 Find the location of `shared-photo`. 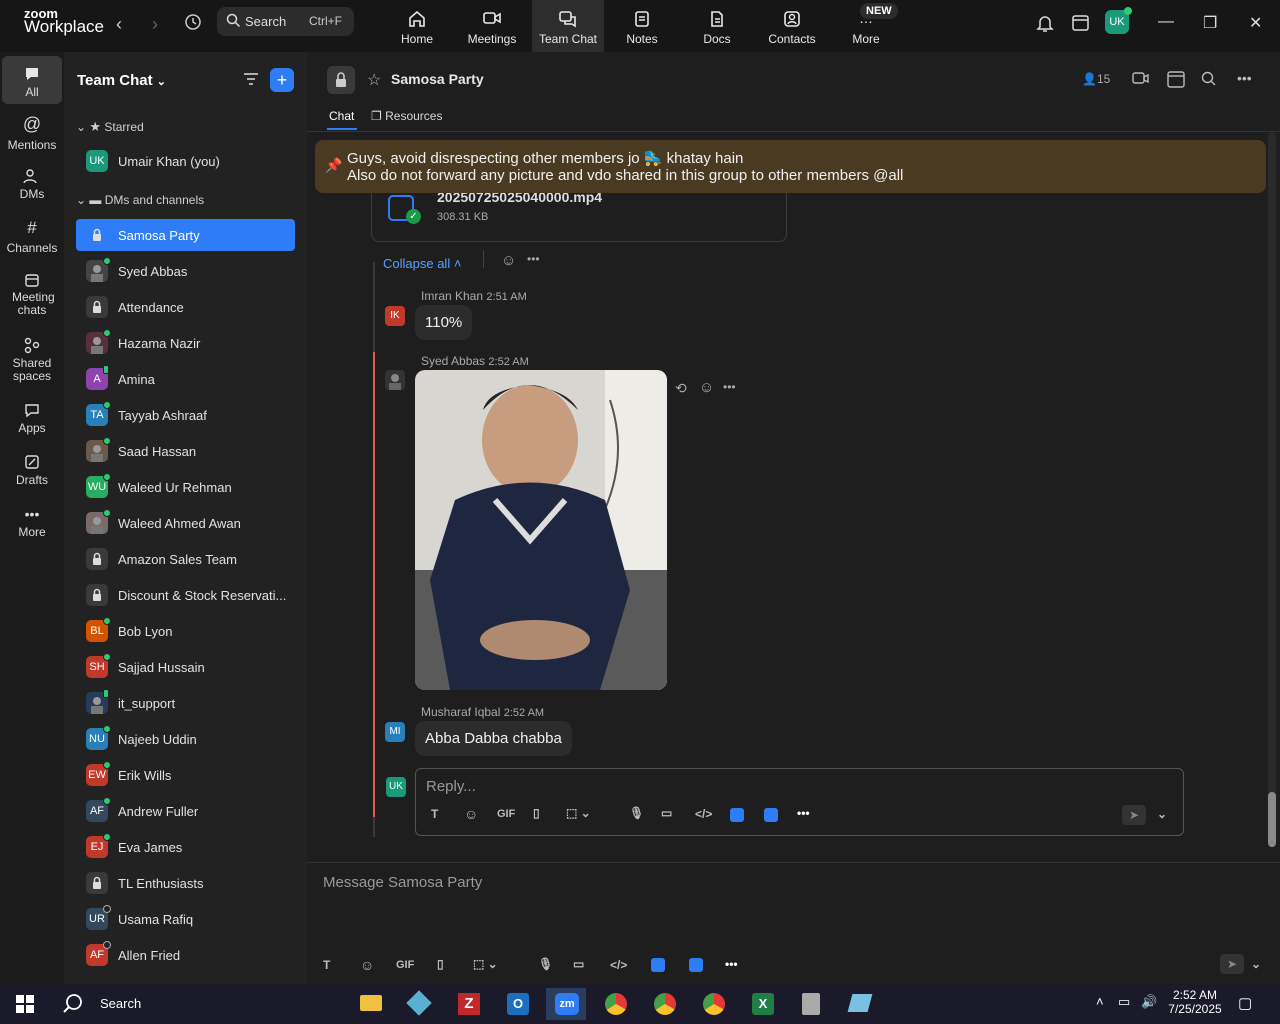

shared-photo is located at coordinates (541, 530).